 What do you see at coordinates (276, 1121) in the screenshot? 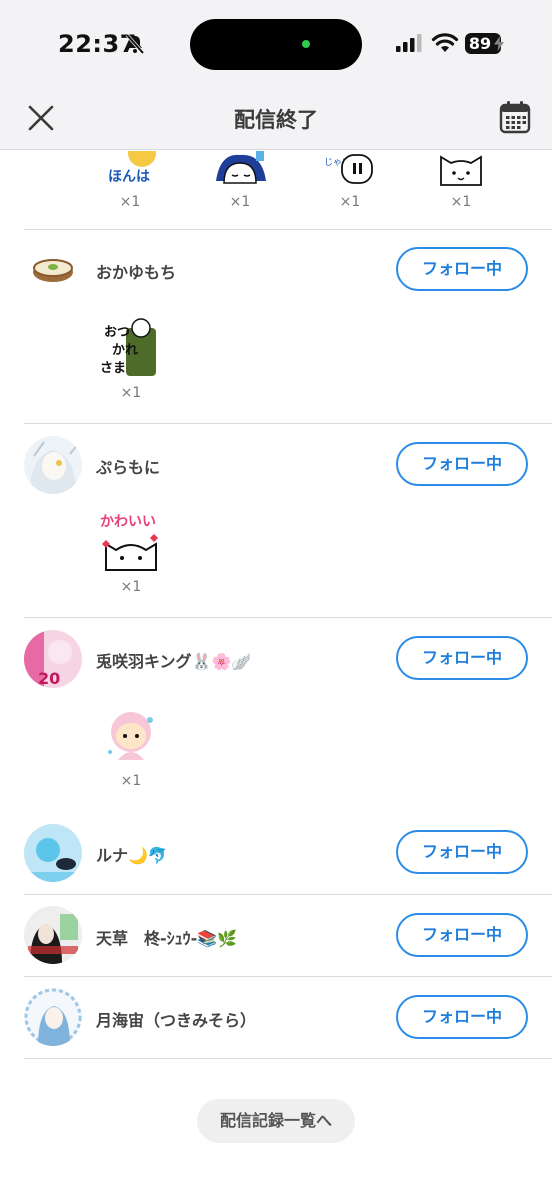
I see `broadcast-records-button: 配信記録一覧へ` at bounding box center [276, 1121].